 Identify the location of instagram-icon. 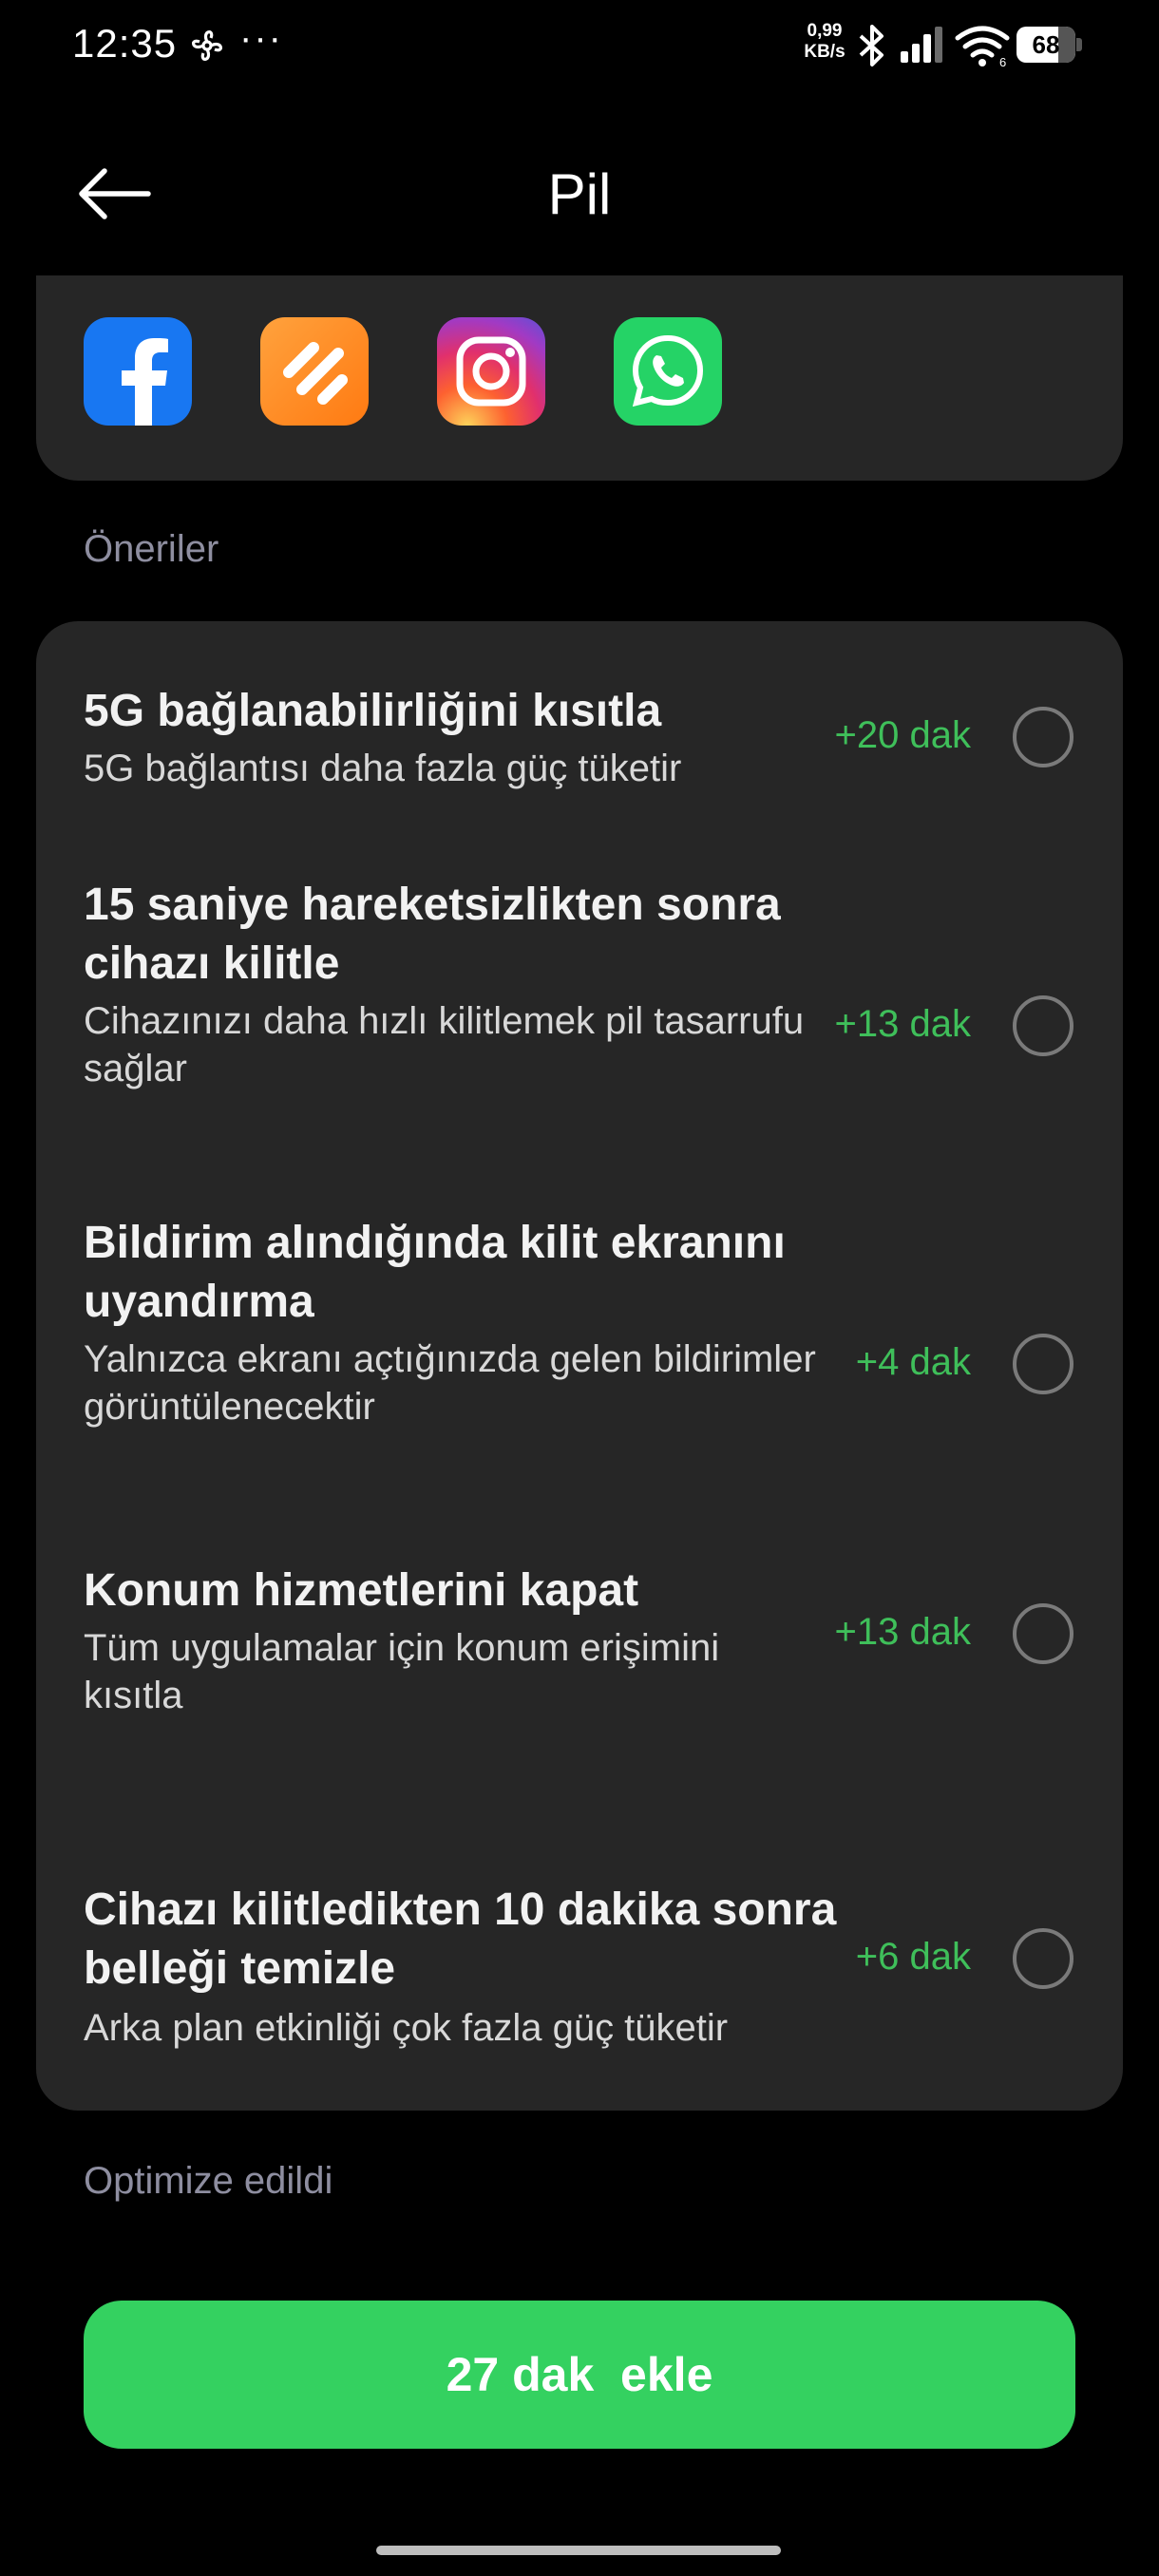
(491, 371).